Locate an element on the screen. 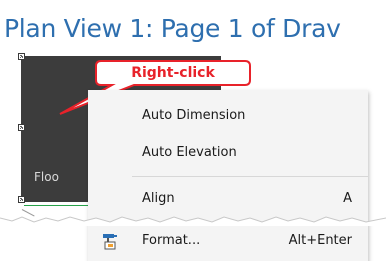 This screenshot has width=386, height=261. menu-item-auto-elevation: Auto Elevation is located at coordinates (228, 153).